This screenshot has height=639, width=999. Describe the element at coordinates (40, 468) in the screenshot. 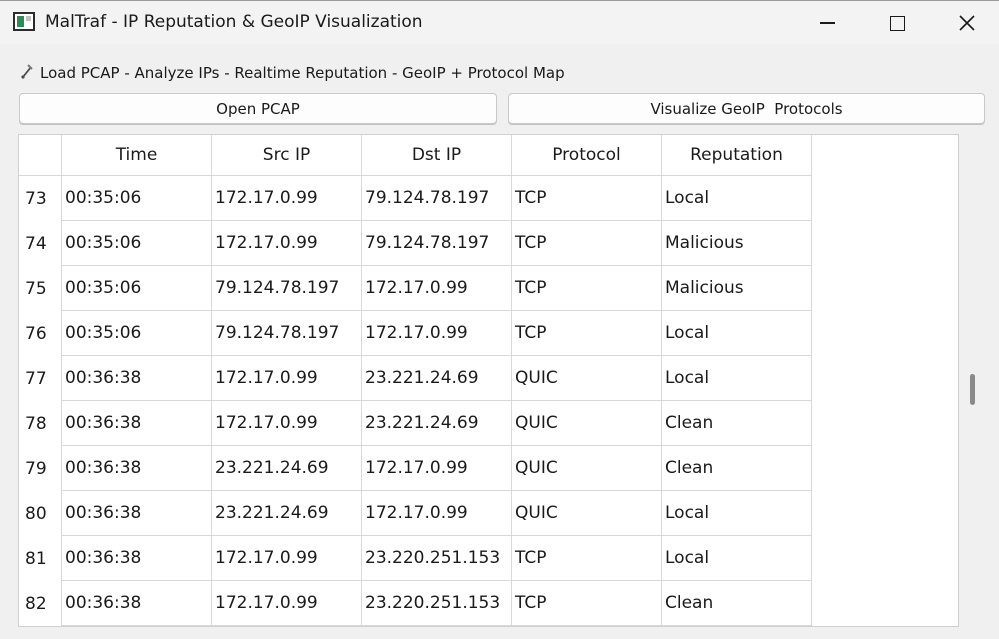

I see `row-number: 79` at that location.